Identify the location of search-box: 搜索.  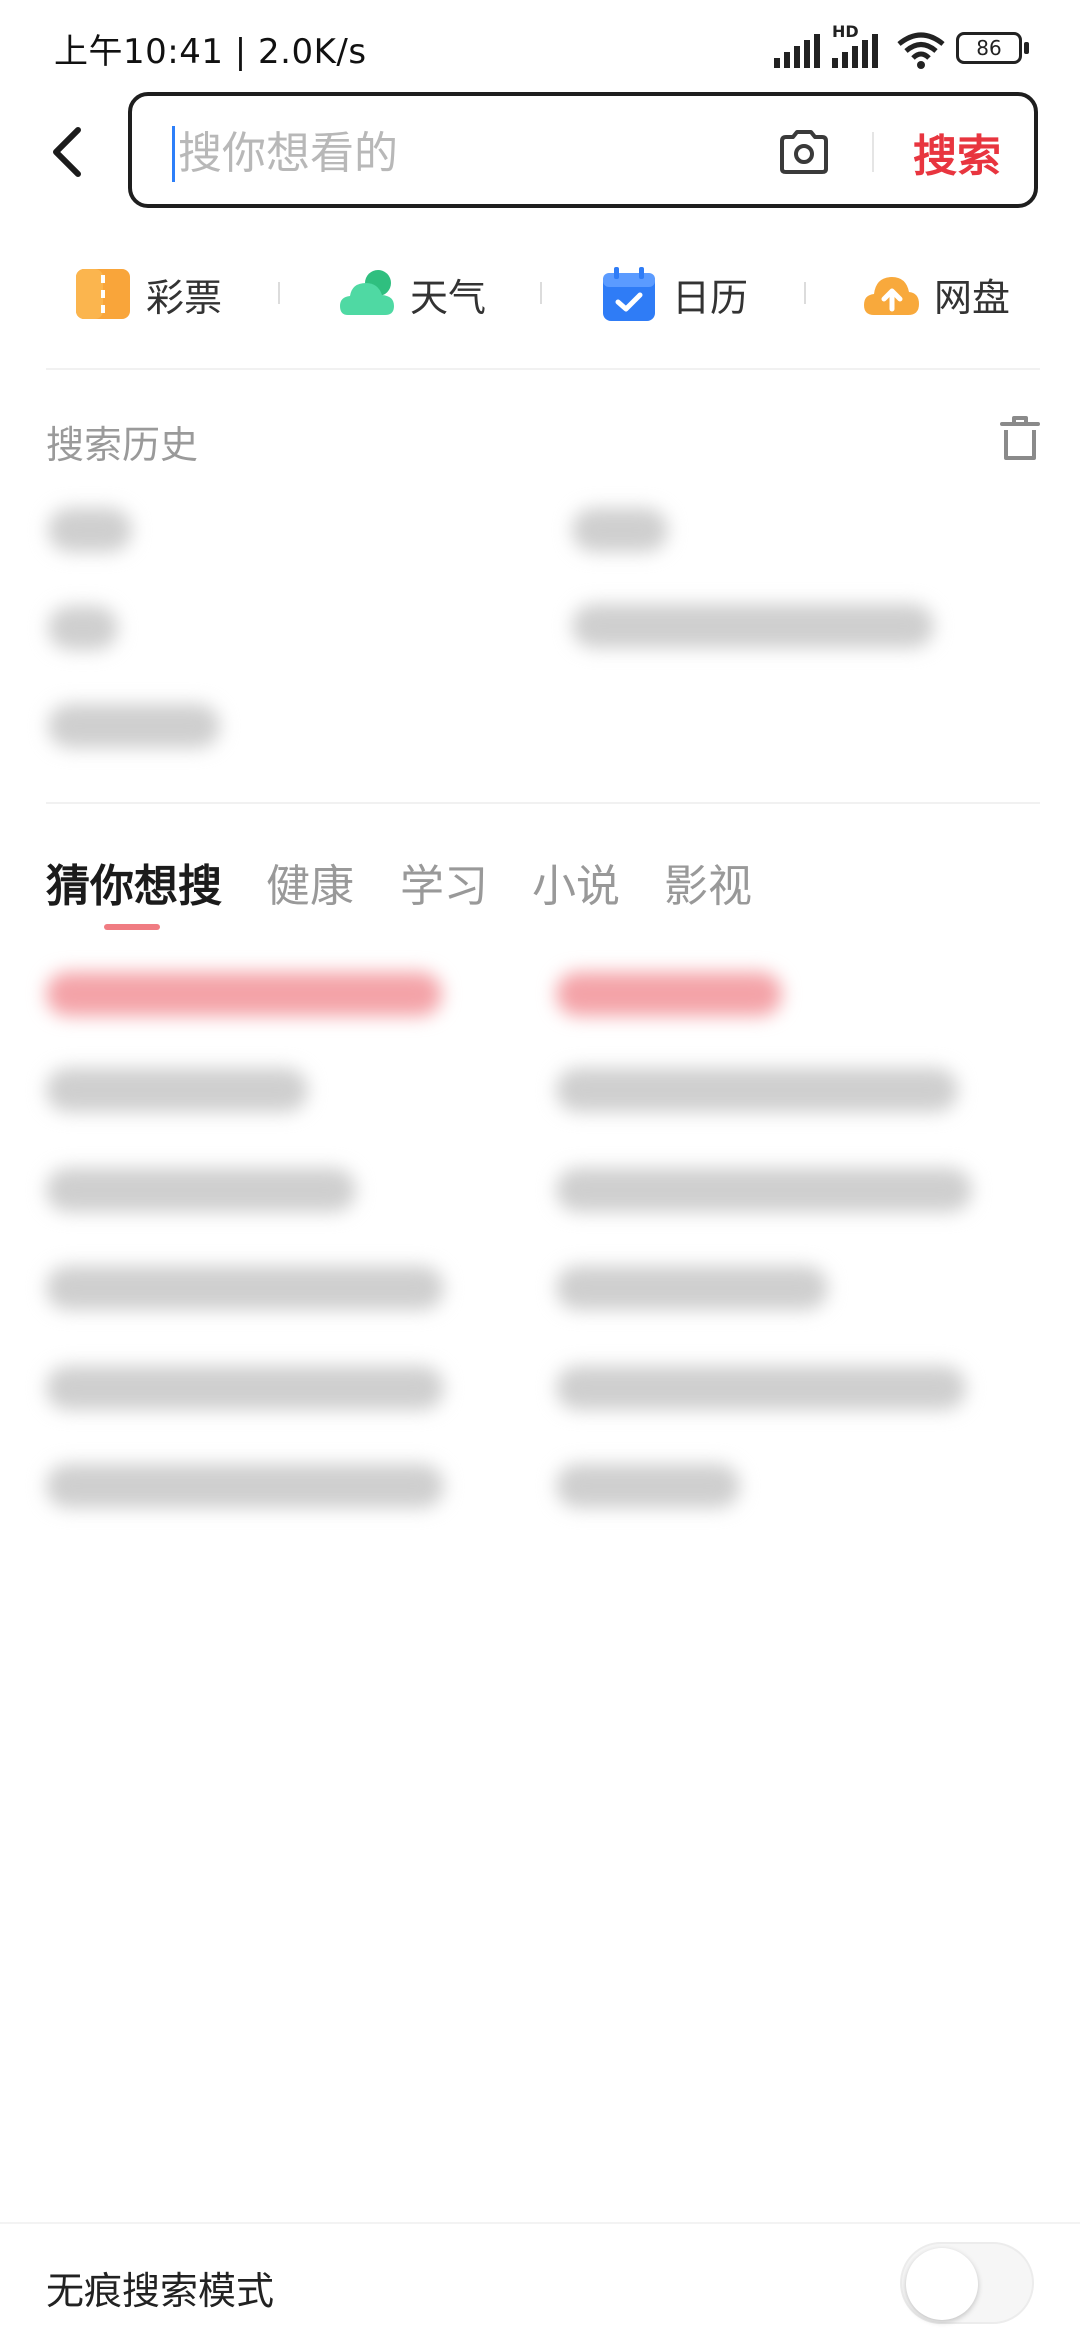
(583, 150).